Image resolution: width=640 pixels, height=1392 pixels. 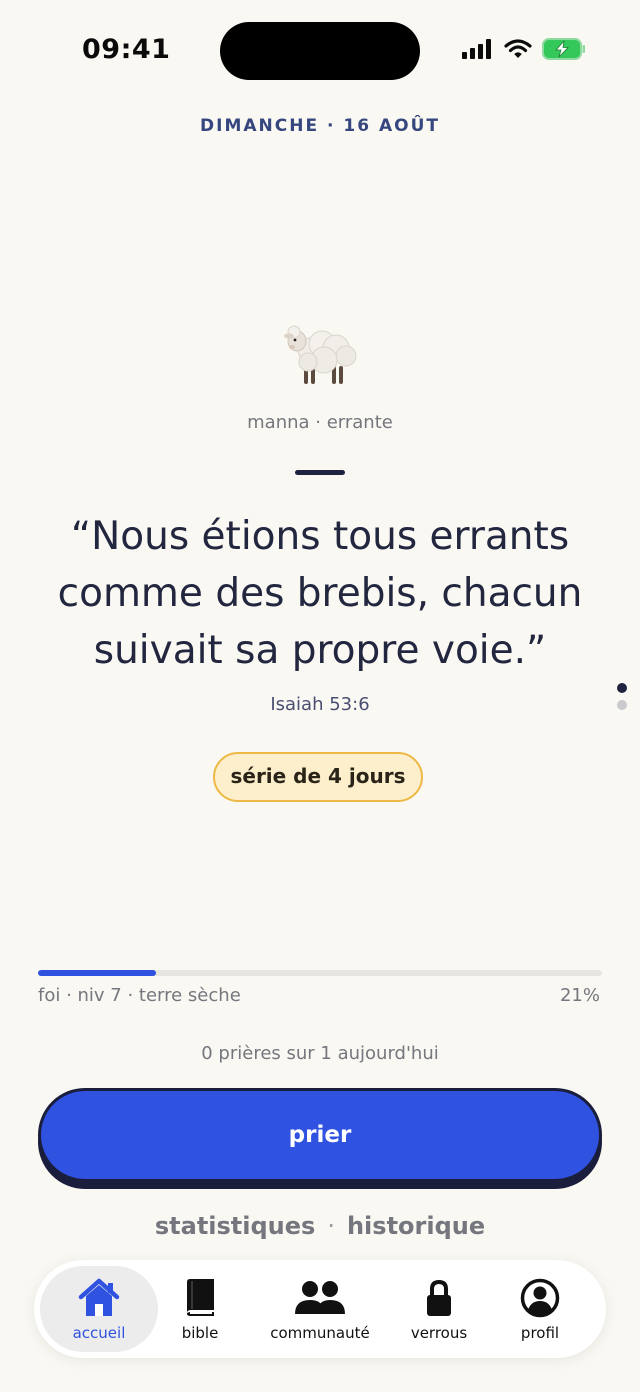 What do you see at coordinates (439, 1333) in the screenshot?
I see `tab-label: verrous` at bounding box center [439, 1333].